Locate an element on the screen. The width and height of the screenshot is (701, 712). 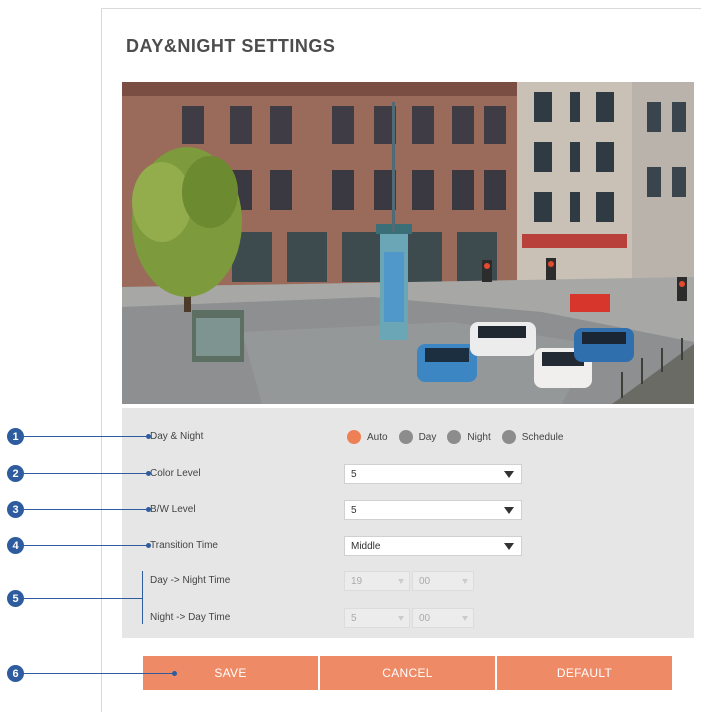
night-to-day-minute-value: 00 is located at coordinates (425, 618).